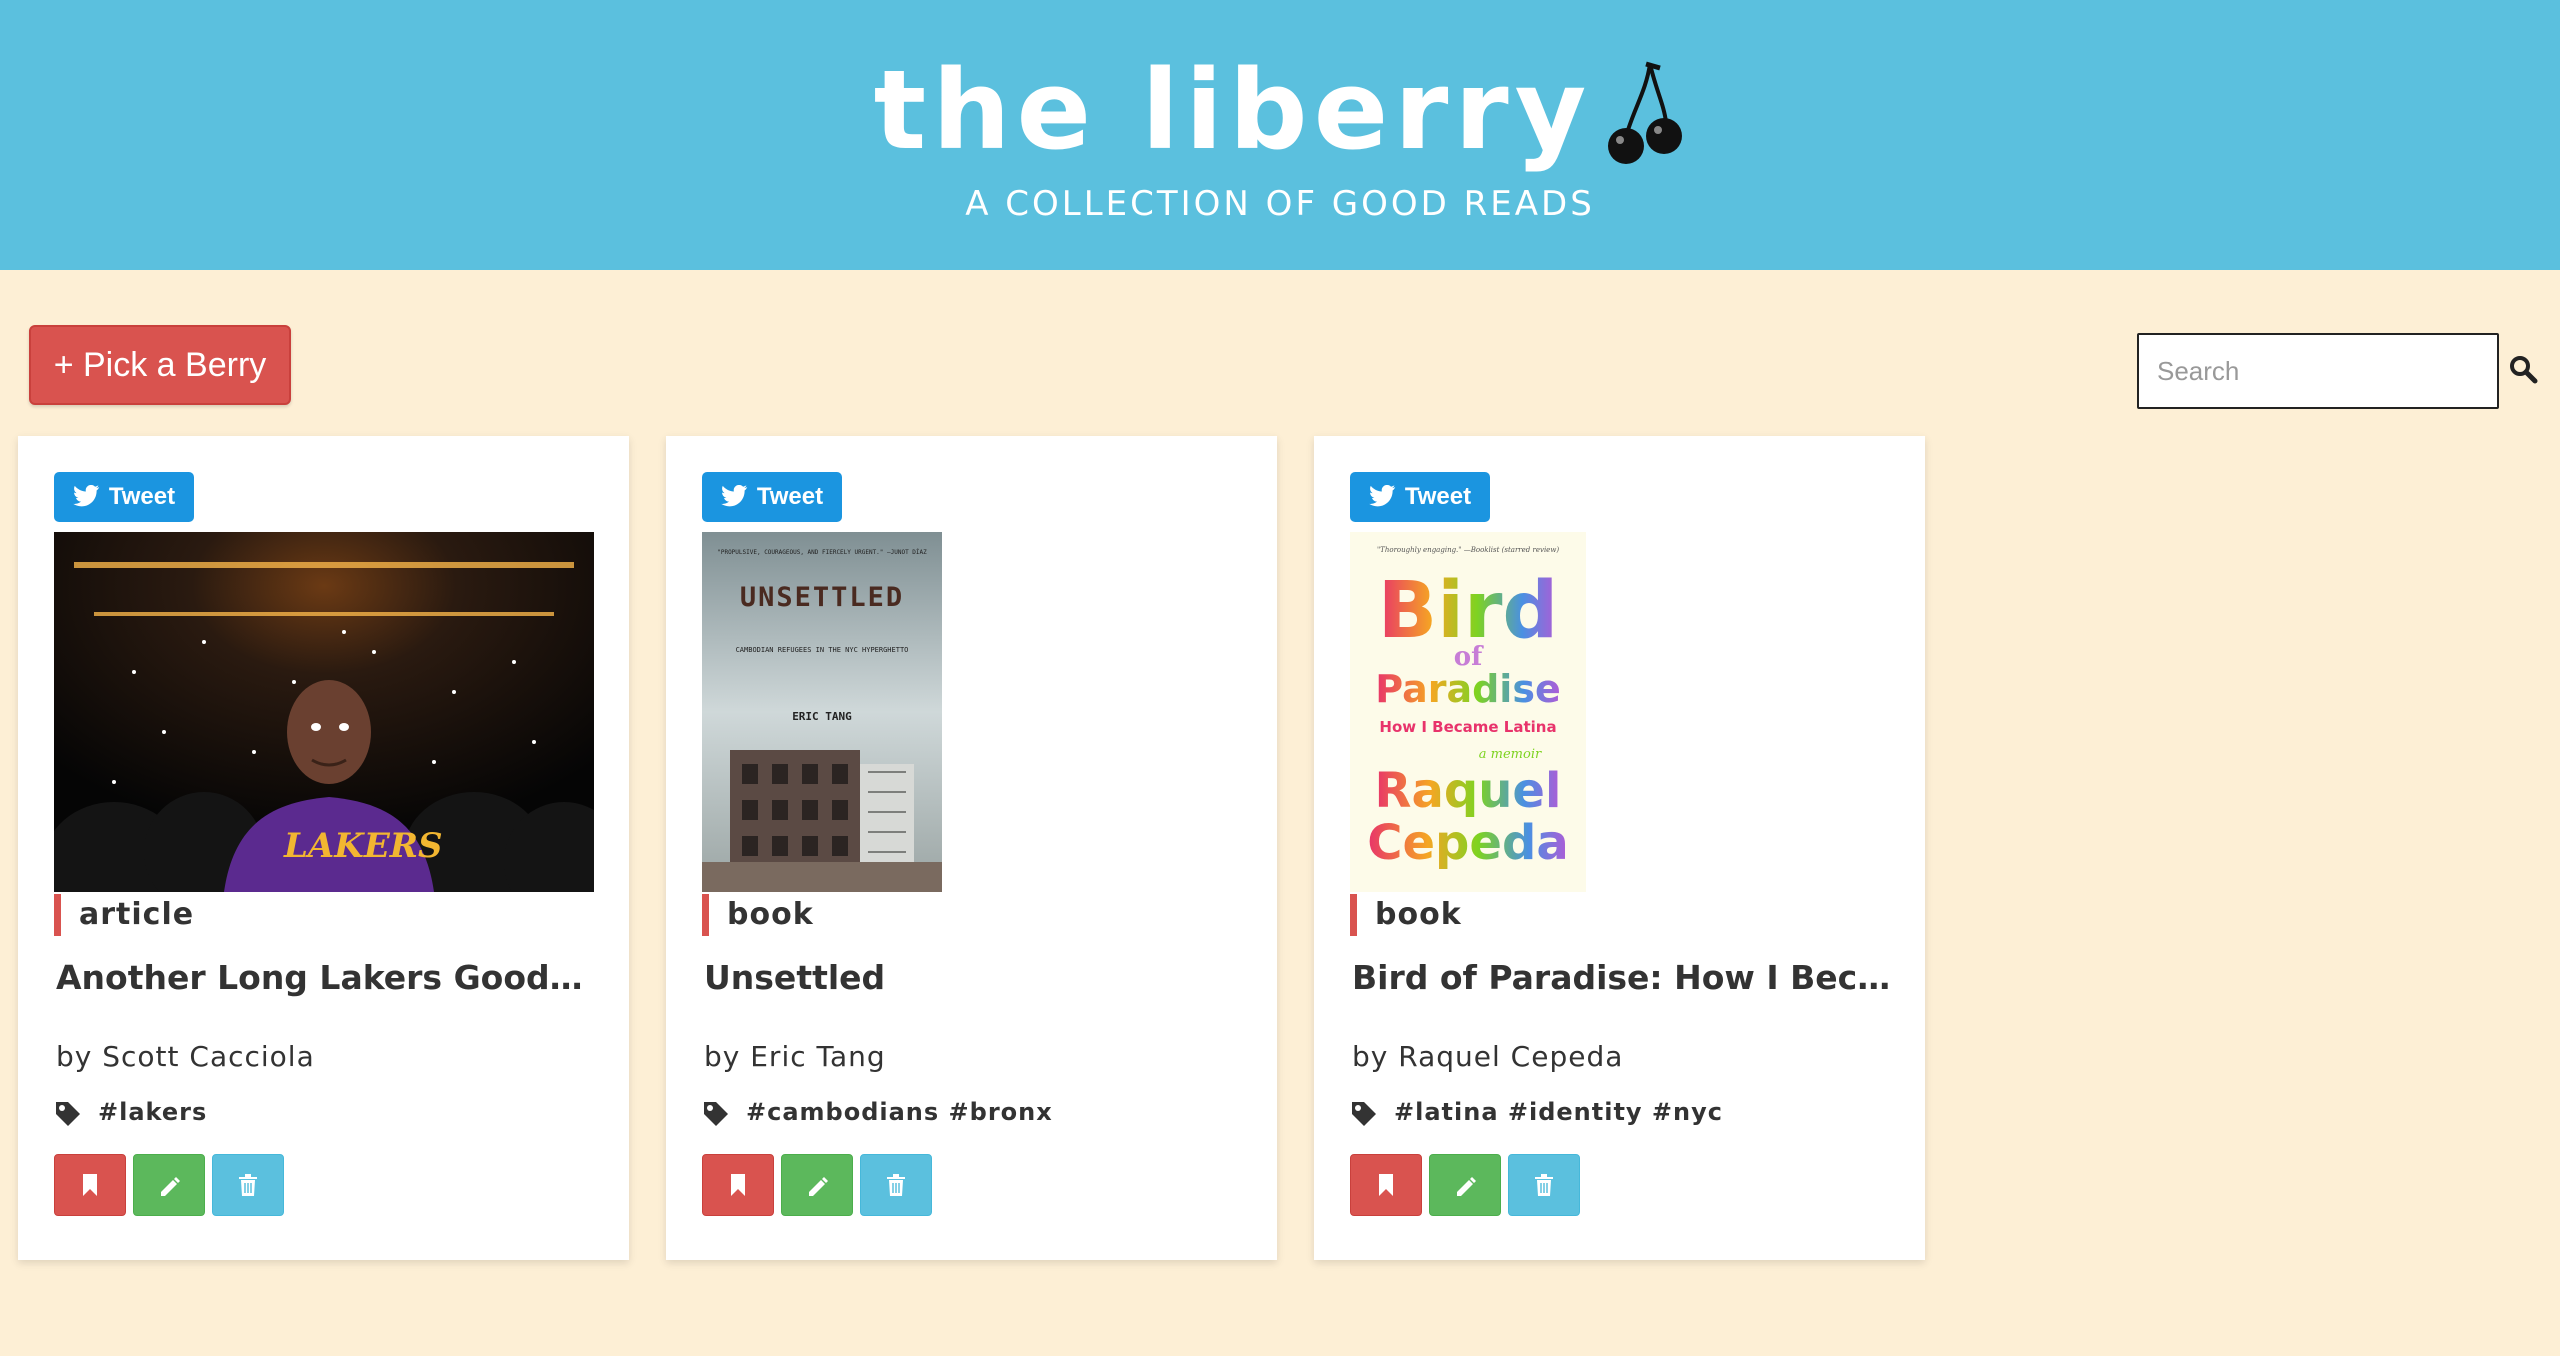 This screenshot has width=2560, height=1356. Describe the element at coordinates (160, 365) in the screenshot. I see `pick-a-berry-button: + Pick a Berry` at that location.